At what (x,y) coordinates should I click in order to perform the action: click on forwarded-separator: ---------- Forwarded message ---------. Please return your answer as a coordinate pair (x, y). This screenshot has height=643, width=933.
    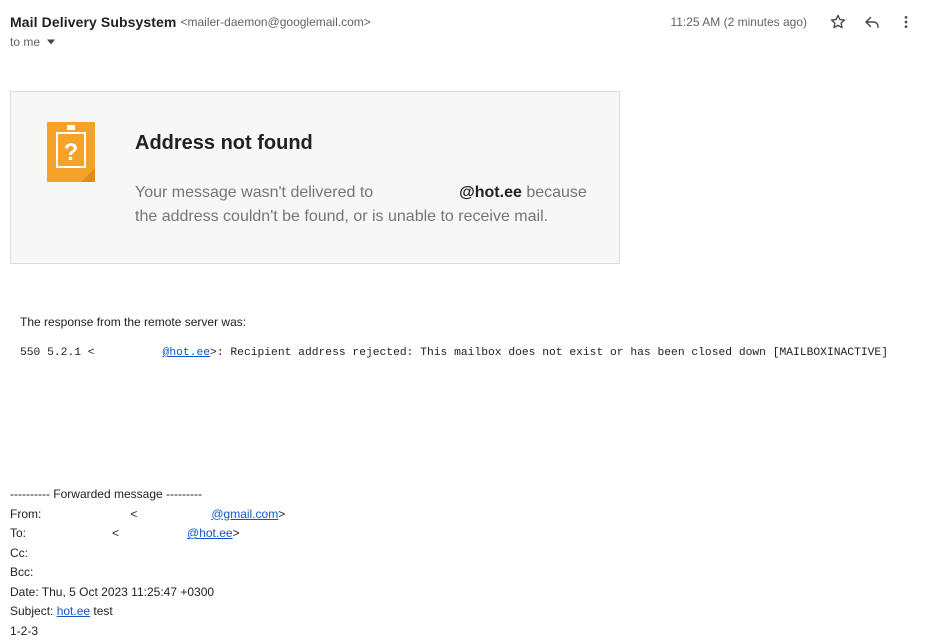
    Looking at the image, I should click on (106, 494).